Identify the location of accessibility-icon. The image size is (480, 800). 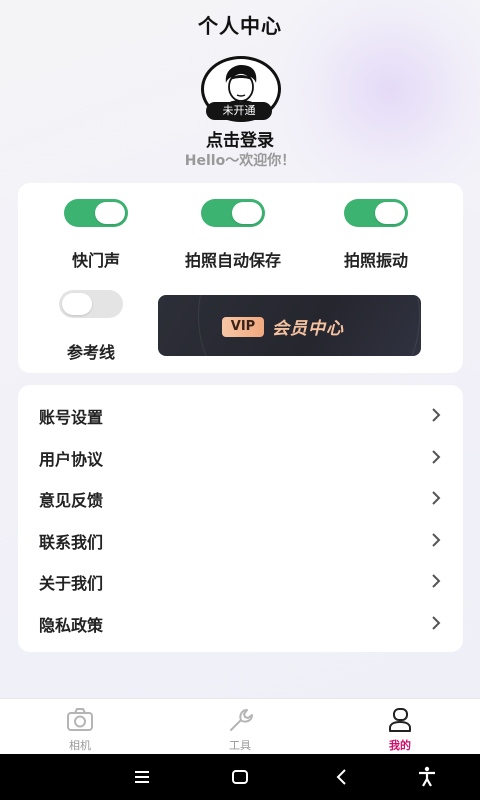
(427, 777).